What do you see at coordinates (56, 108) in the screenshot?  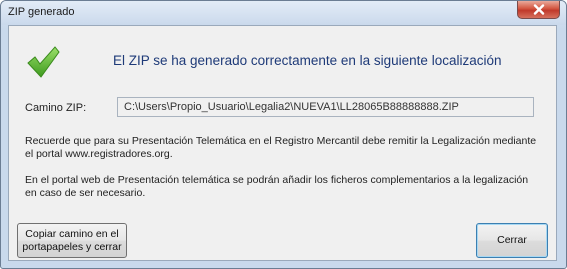 I see `zip-path-label: Camino ZIP:` at bounding box center [56, 108].